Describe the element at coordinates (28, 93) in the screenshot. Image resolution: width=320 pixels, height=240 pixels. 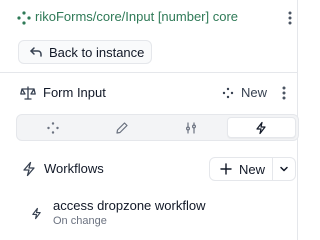
I see `scale-icon` at that location.